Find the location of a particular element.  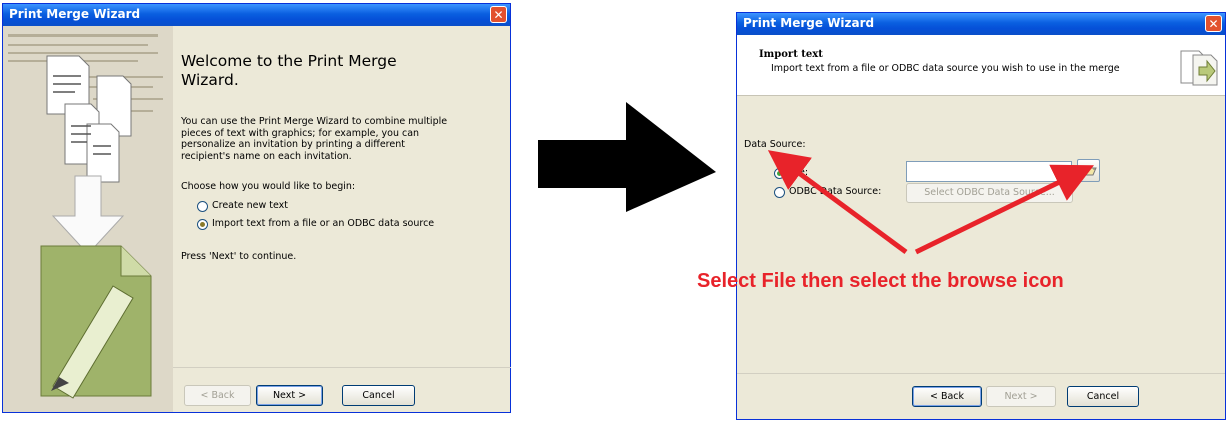

continue-note: Press 'Next' to continue. is located at coordinates (239, 256).